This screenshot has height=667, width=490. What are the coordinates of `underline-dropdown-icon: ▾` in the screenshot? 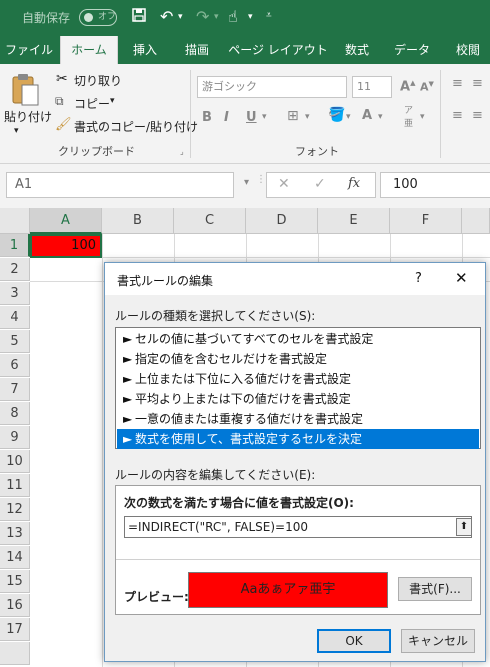 It's located at (264, 117).